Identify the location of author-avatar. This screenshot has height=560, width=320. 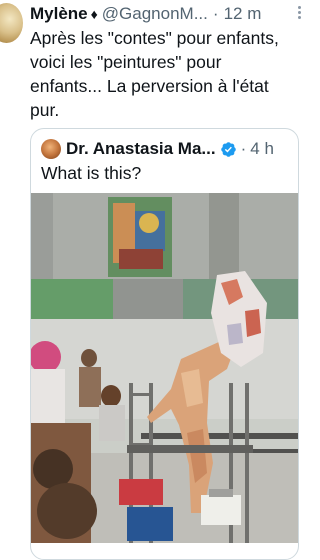
(11, 23).